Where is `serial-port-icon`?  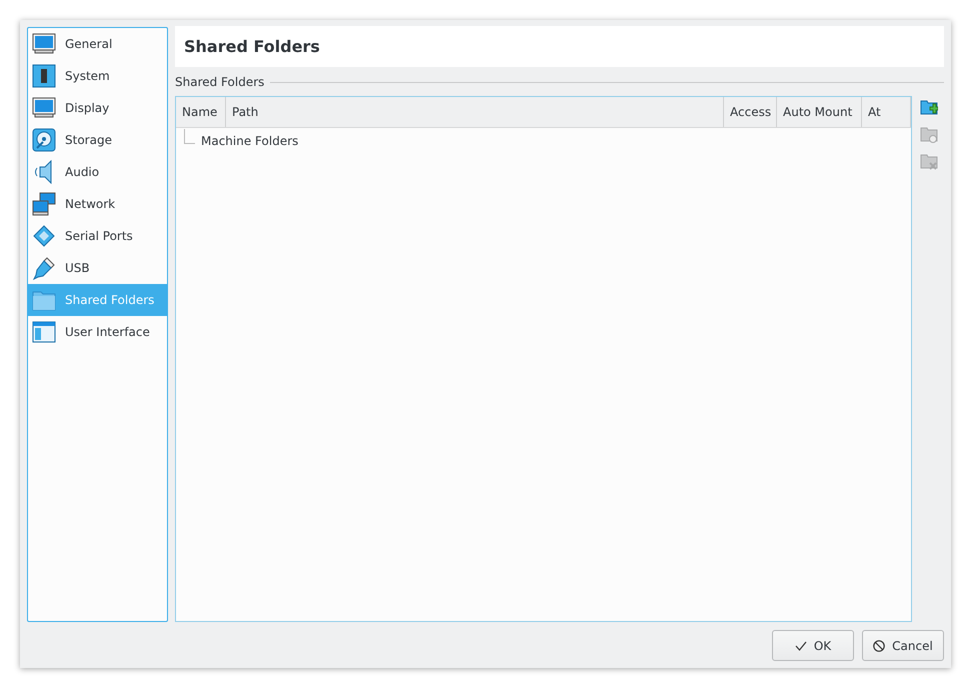 serial-port-icon is located at coordinates (44, 236).